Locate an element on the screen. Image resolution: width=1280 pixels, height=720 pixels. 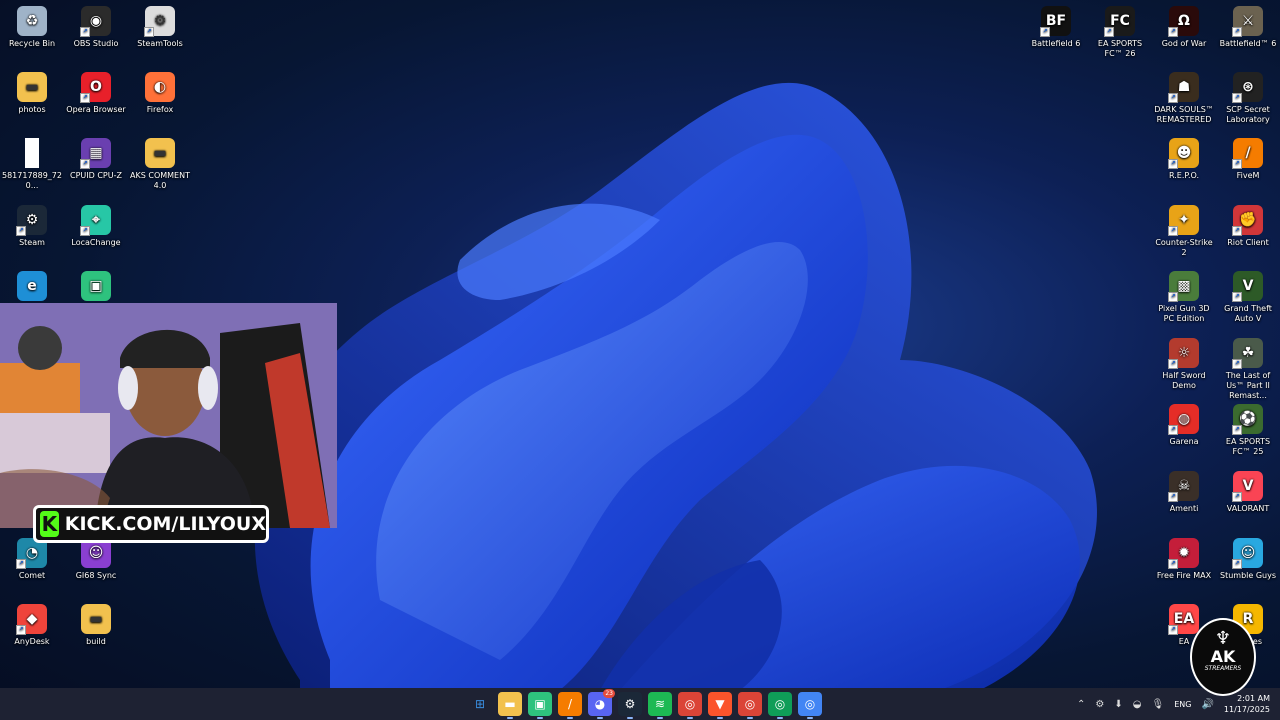
clock: 2:01 AM 11/17/2025 is located at coordinates (1247, 704).